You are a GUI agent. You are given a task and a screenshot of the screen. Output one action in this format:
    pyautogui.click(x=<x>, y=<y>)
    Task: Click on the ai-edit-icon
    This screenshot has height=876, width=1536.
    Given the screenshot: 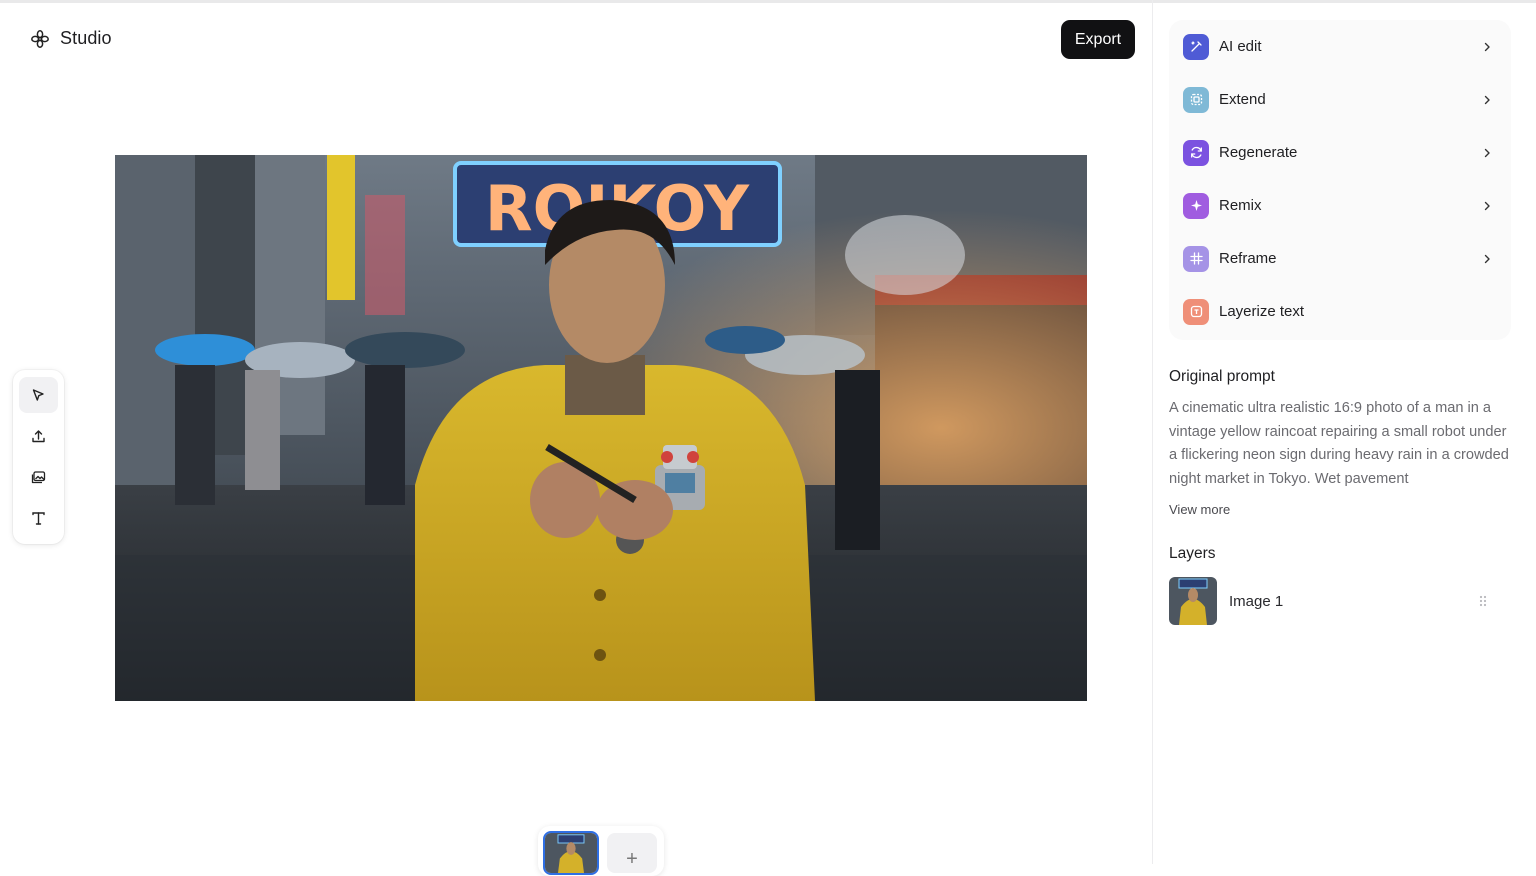 What is the action you would take?
    pyautogui.click(x=1196, y=46)
    